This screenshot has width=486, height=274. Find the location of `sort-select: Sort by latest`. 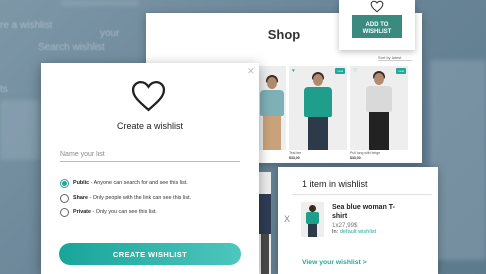

sort-select: Sort by latest is located at coordinates (395, 58).